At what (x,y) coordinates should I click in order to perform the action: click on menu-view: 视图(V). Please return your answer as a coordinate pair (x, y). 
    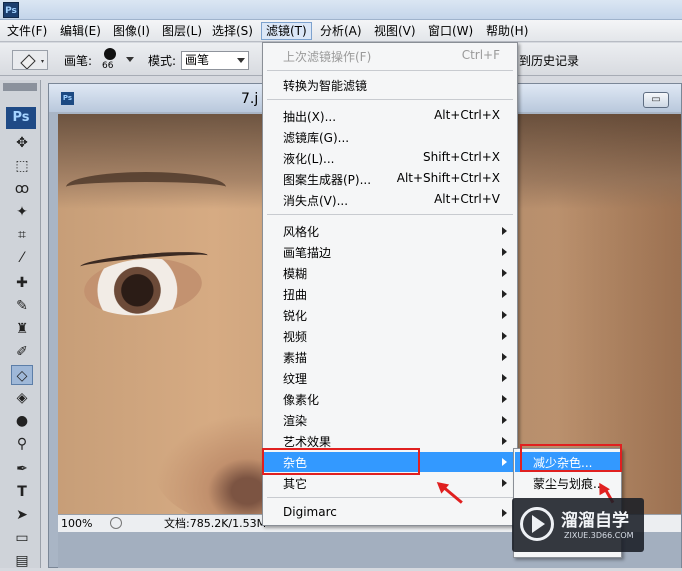
    Looking at the image, I should click on (395, 31).